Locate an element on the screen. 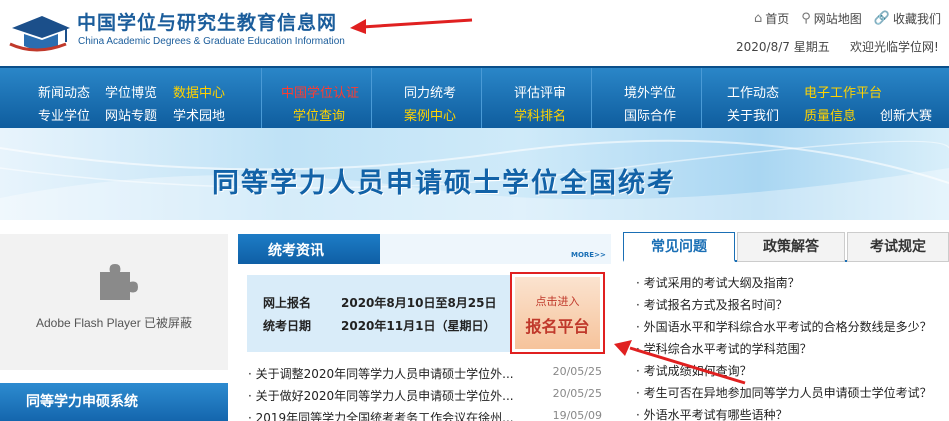 This screenshot has height=421, width=949. exam-date-label: 统考日期 is located at coordinates (287, 326).